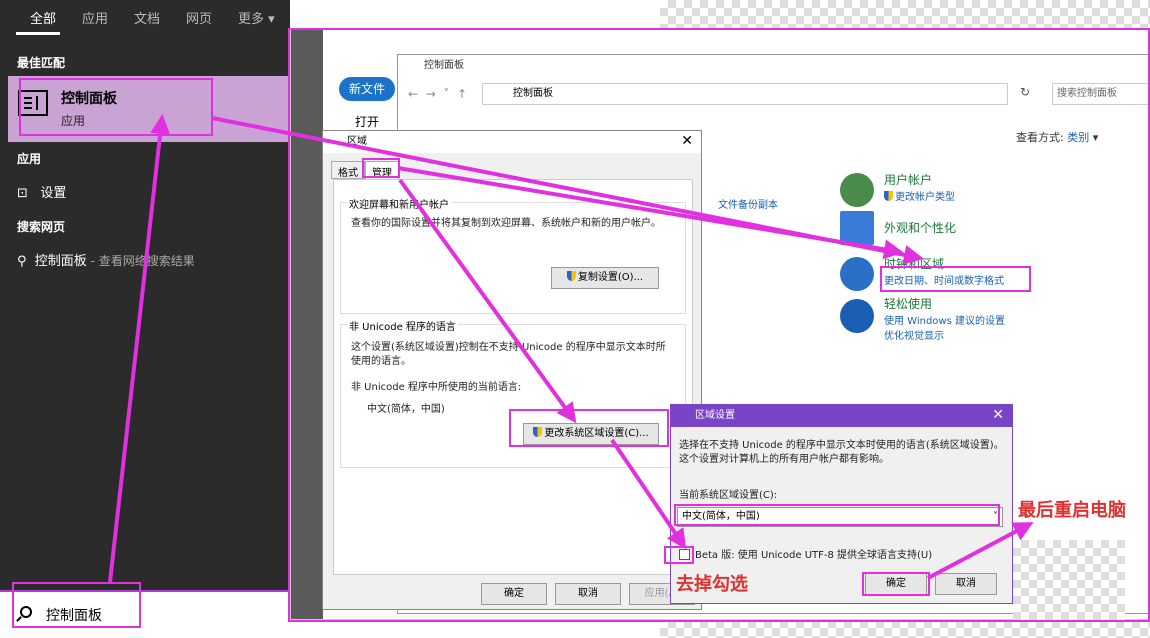  I want to click on tab-underline, so click(38, 33).